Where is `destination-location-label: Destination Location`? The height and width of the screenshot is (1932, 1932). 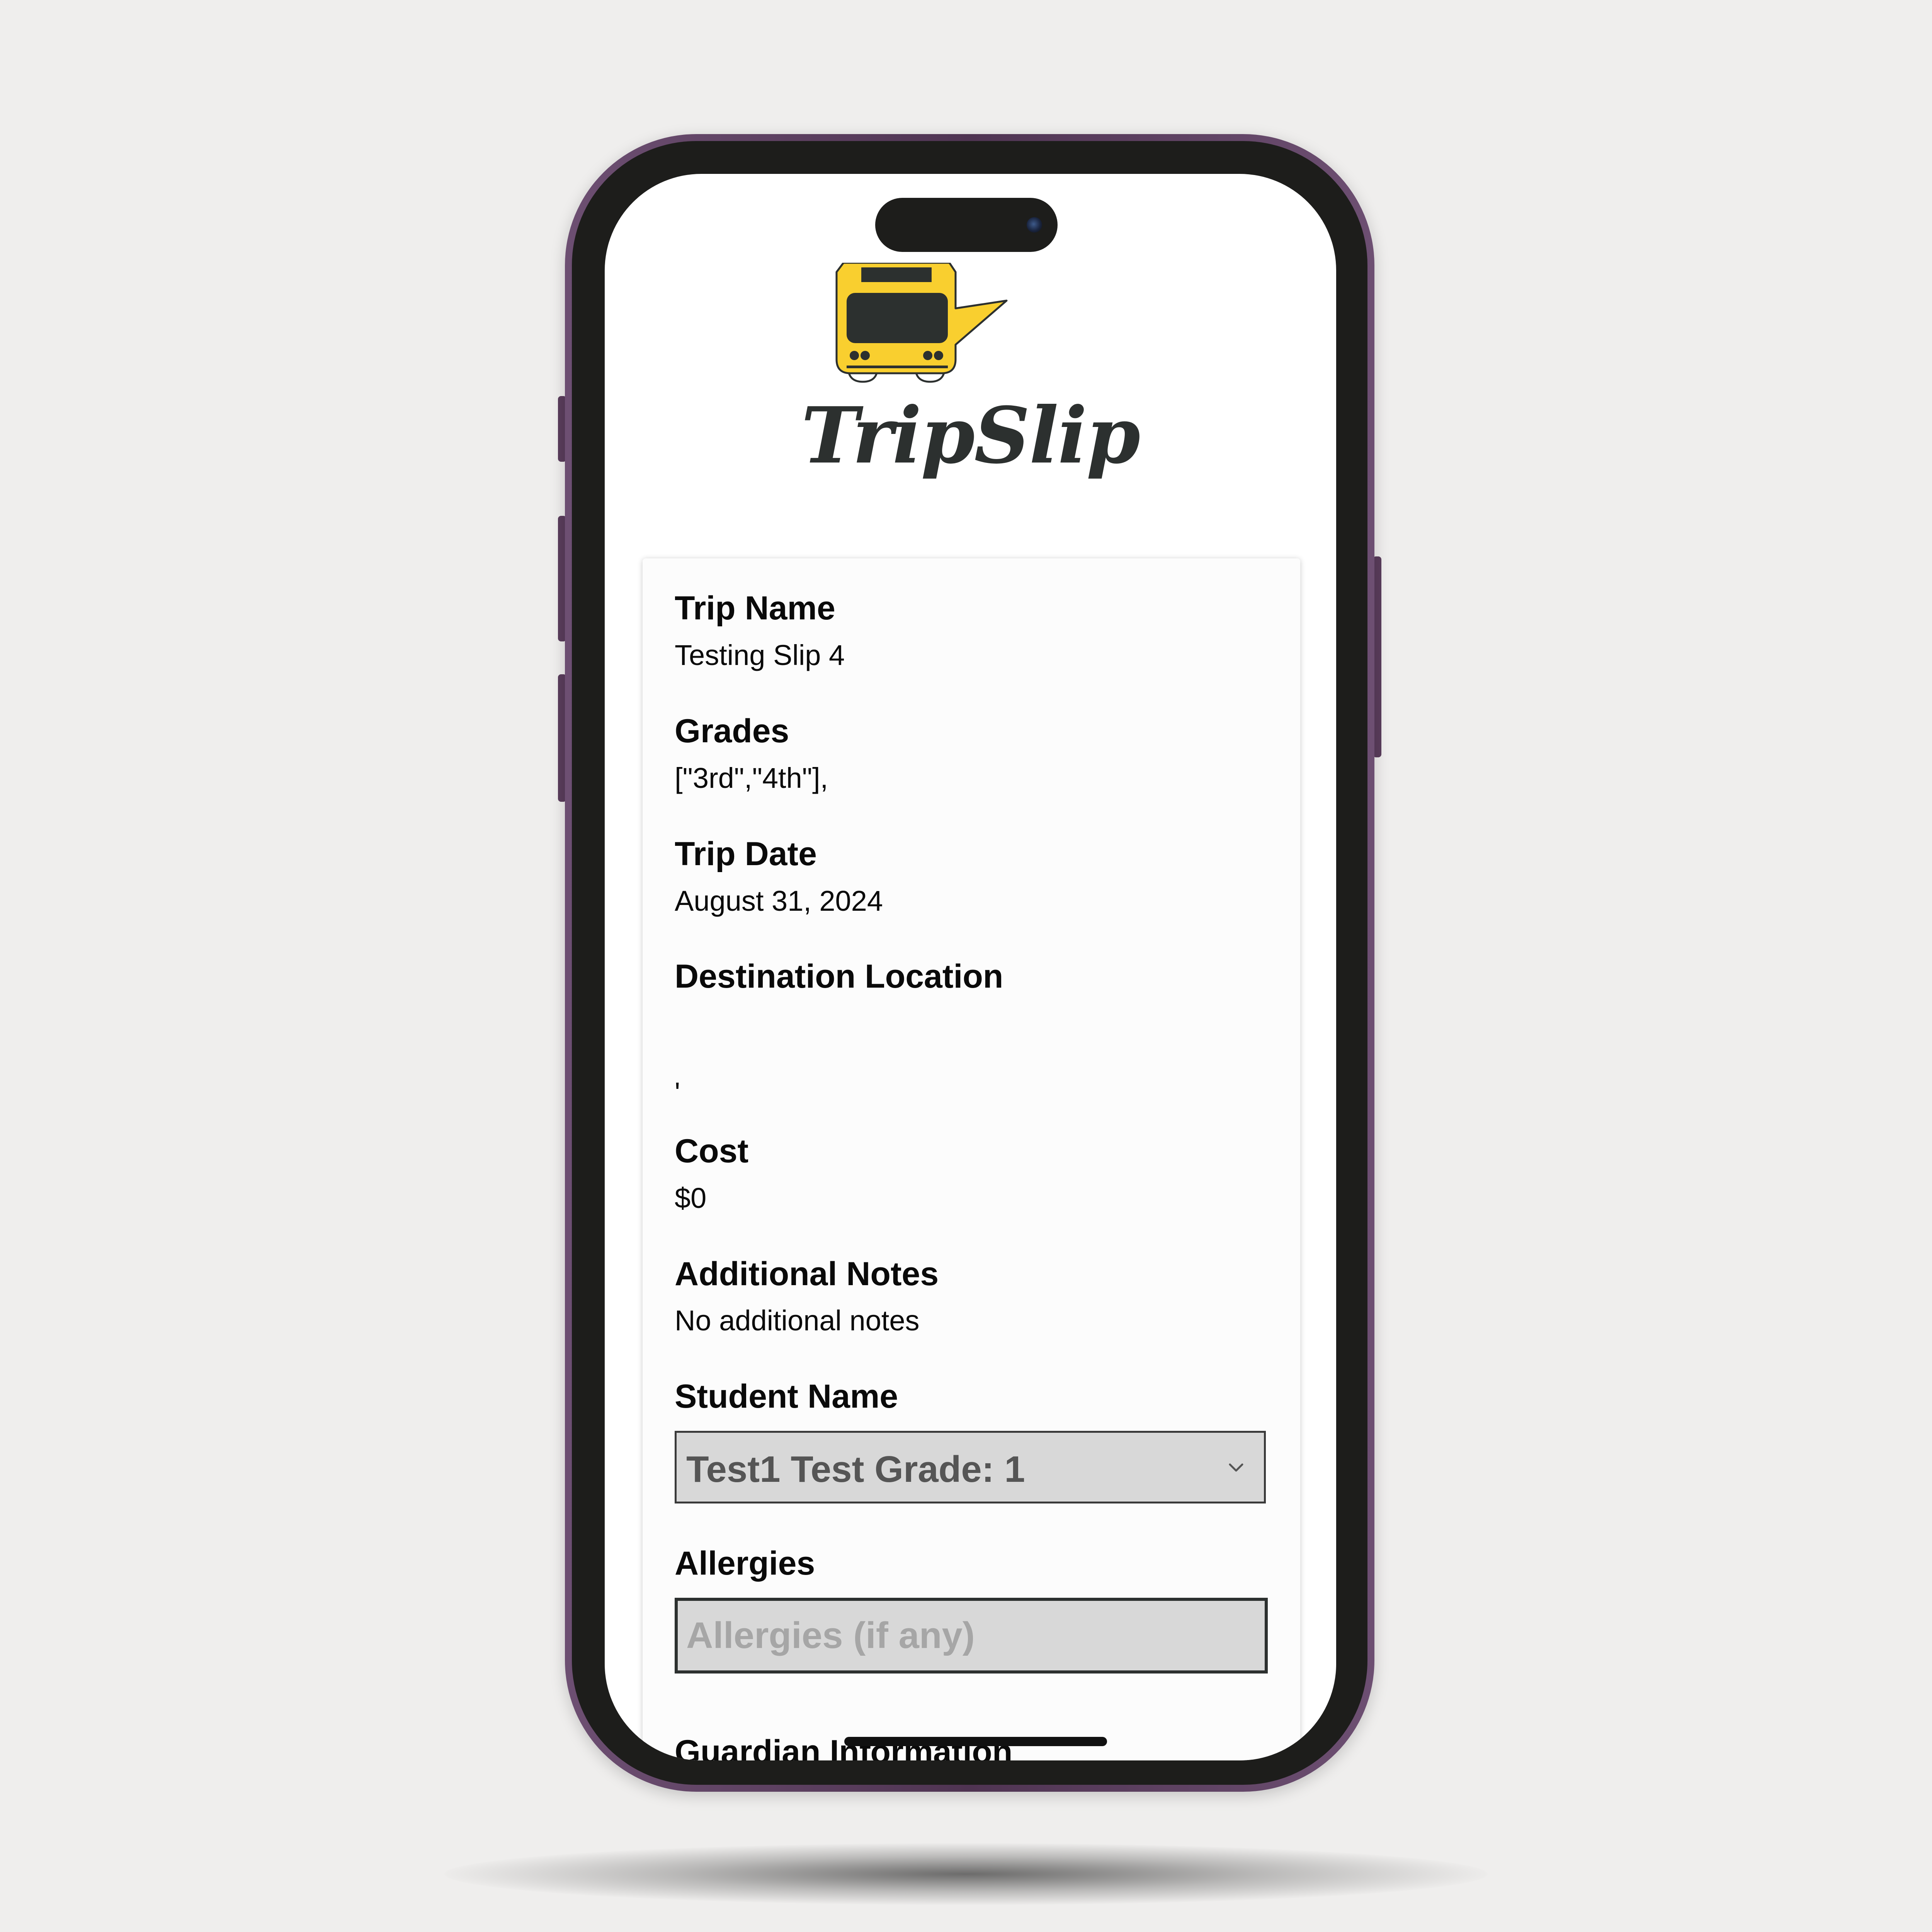 destination-location-label: Destination Location is located at coordinates (839, 977).